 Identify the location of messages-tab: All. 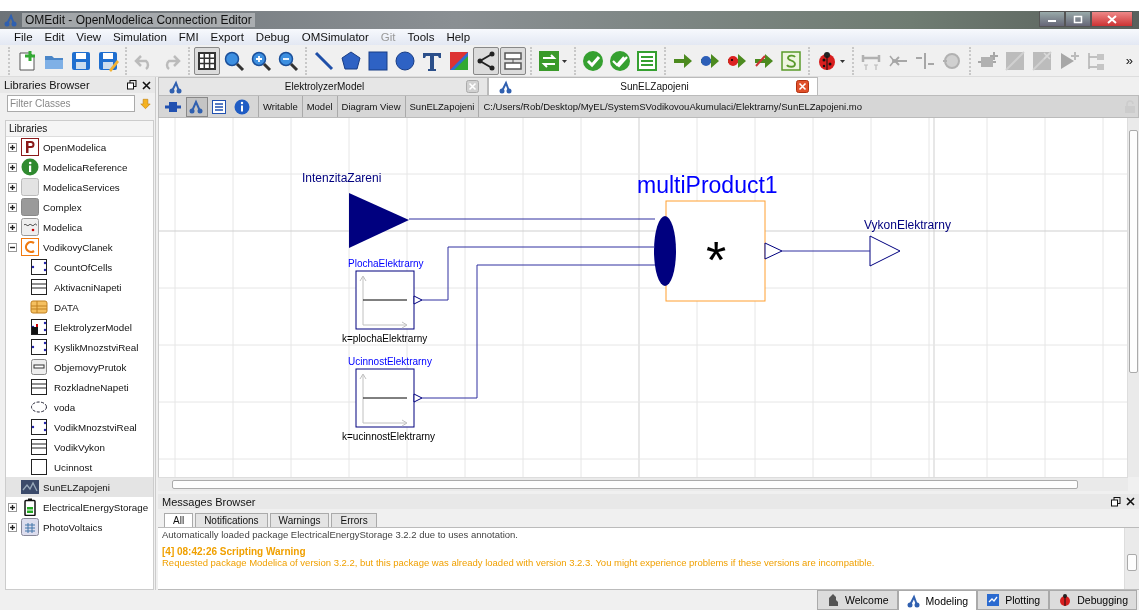
(179, 520).